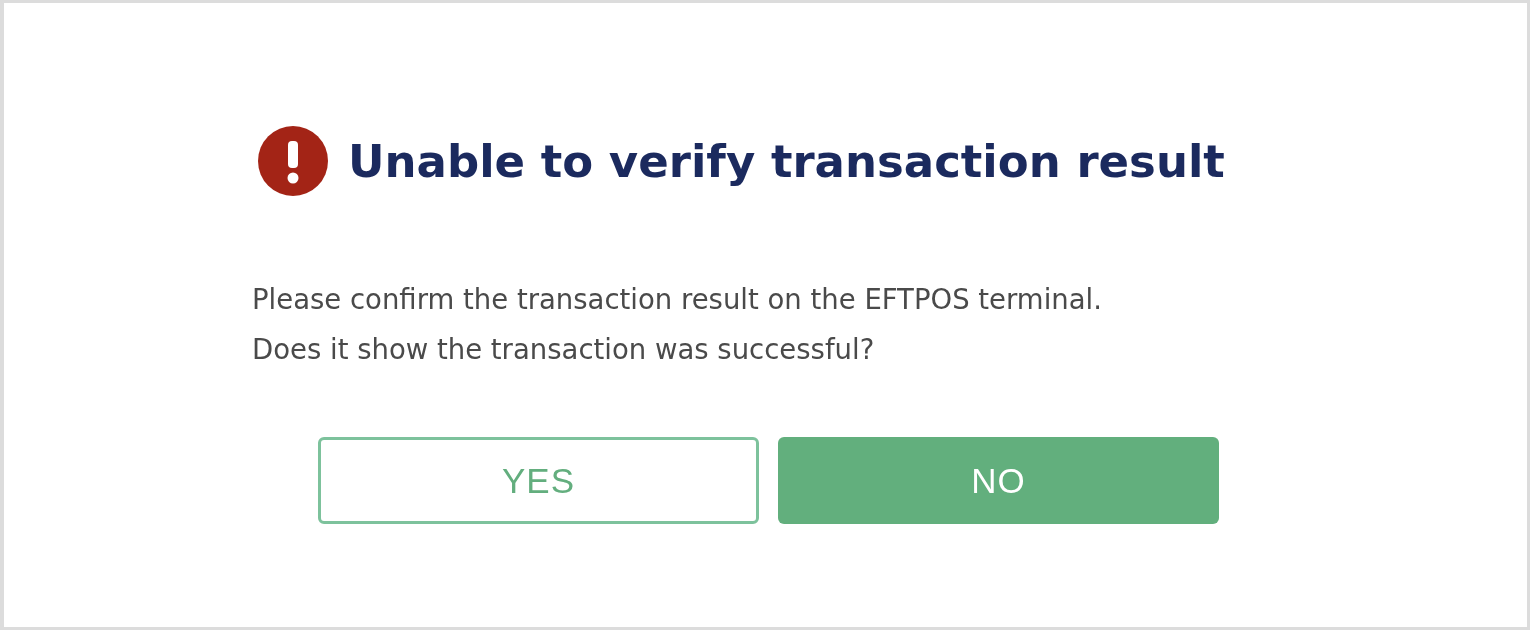  What do you see at coordinates (998, 480) in the screenshot?
I see `no-button: NO` at bounding box center [998, 480].